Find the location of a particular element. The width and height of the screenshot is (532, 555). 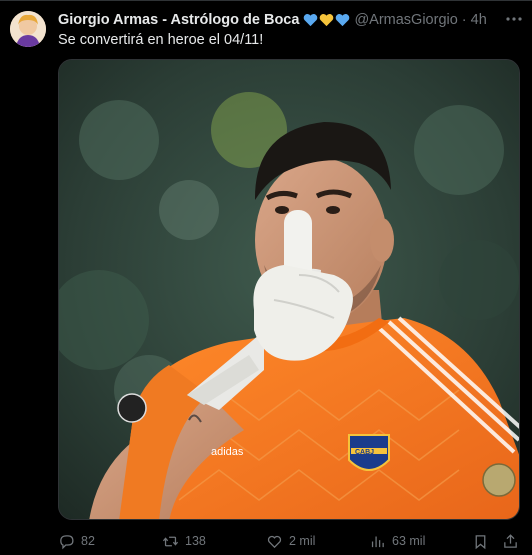

avatar-image is located at coordinates (28, 29).